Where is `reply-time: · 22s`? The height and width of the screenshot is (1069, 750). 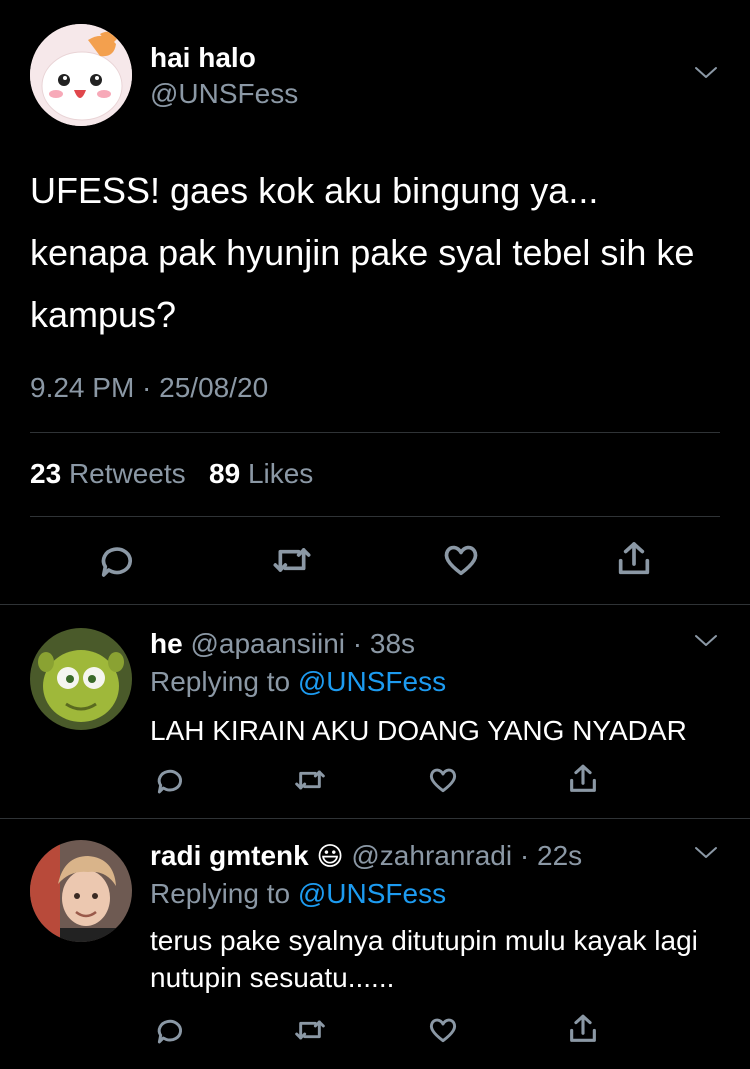
reply-time: · 22s is located at coordinates (551, 855).